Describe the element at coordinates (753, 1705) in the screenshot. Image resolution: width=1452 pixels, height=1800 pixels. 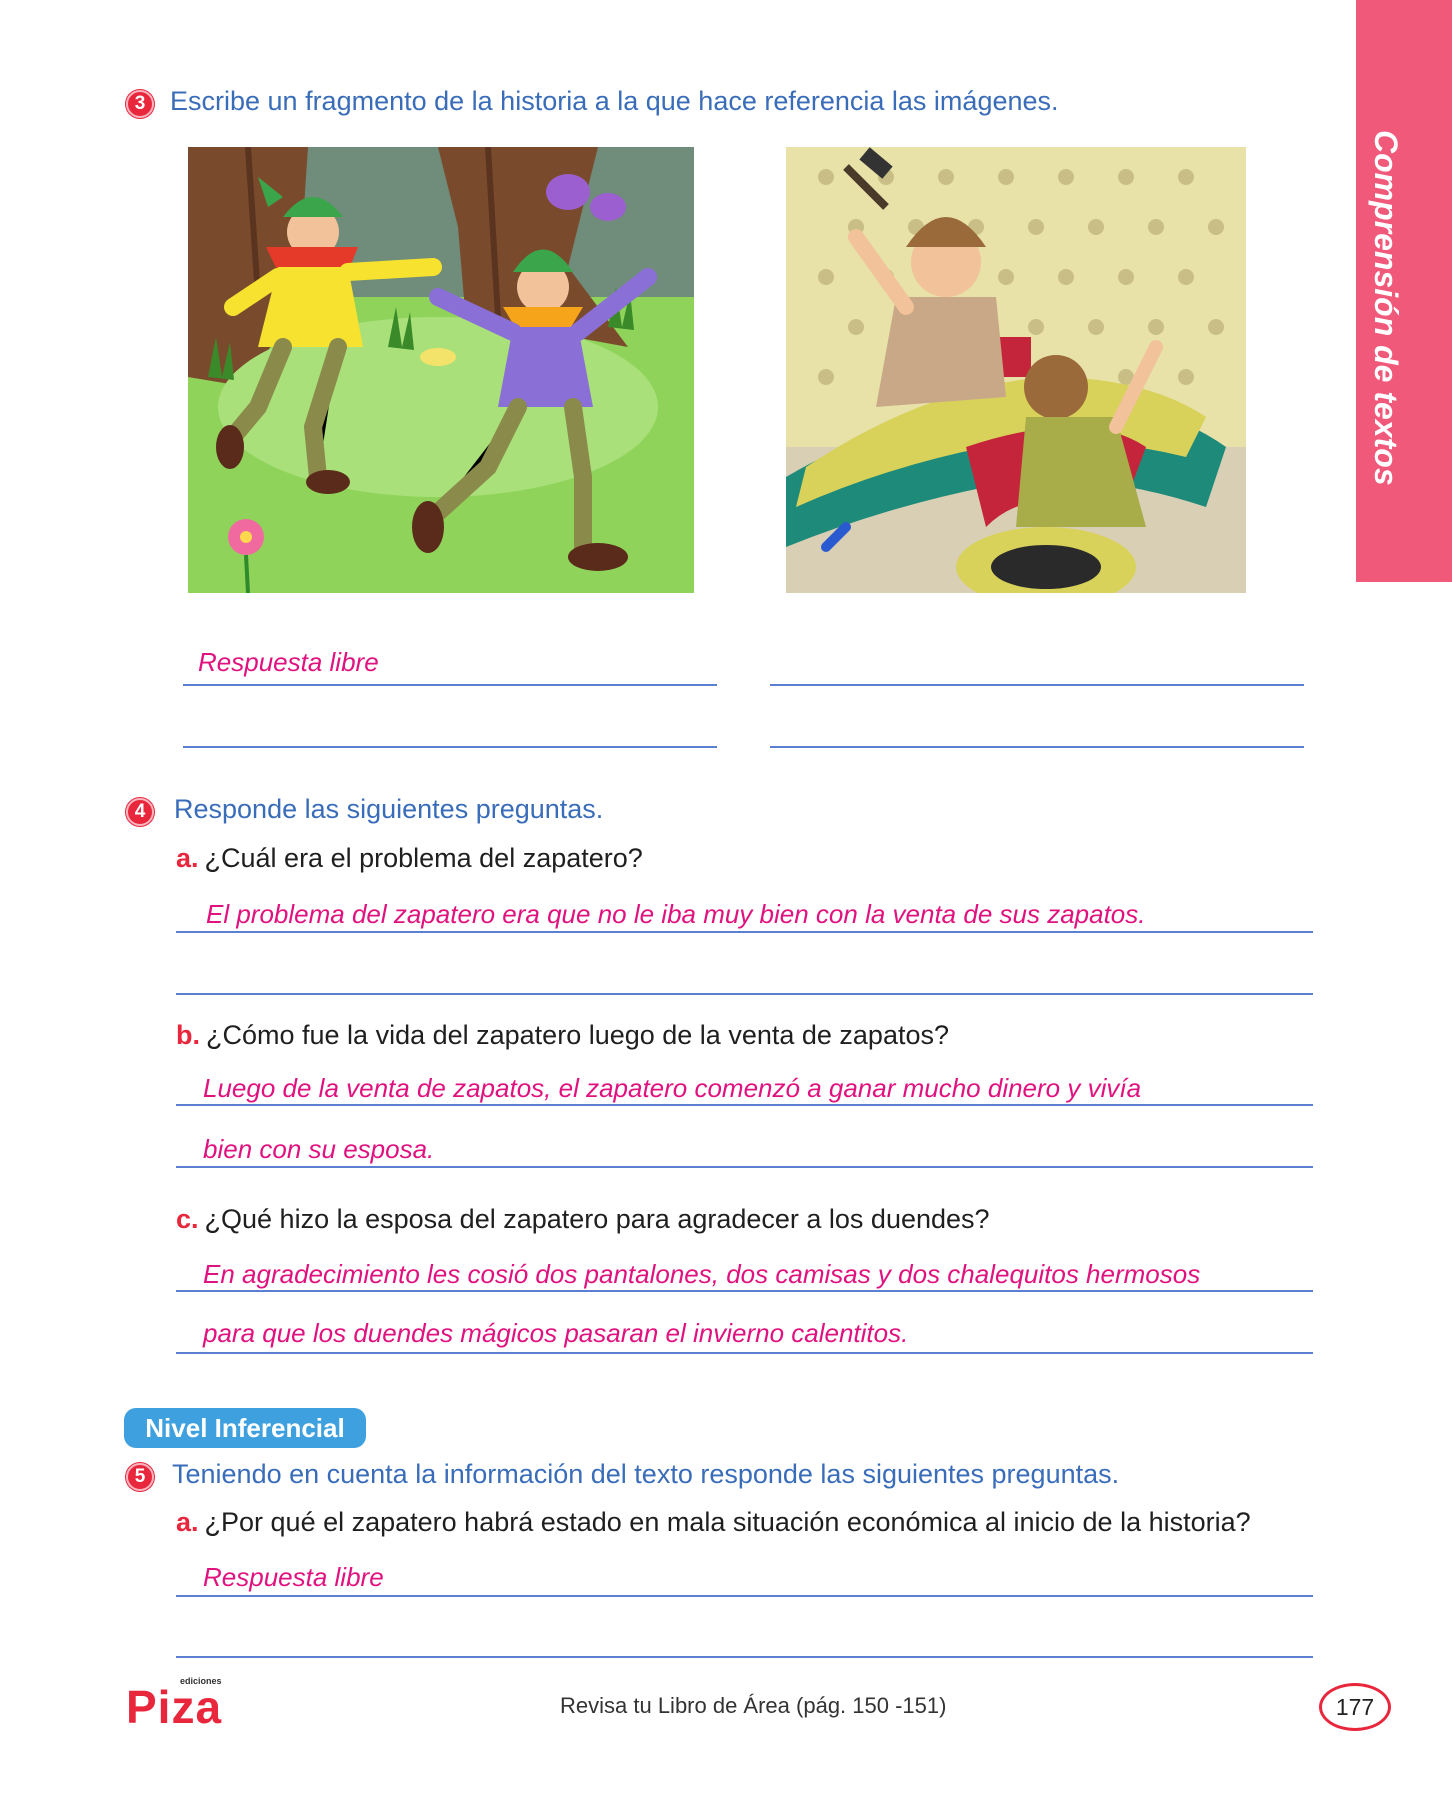
I see `footer-reference: Revisa tu Libro de Área (pág. 150 -151)` at that location.